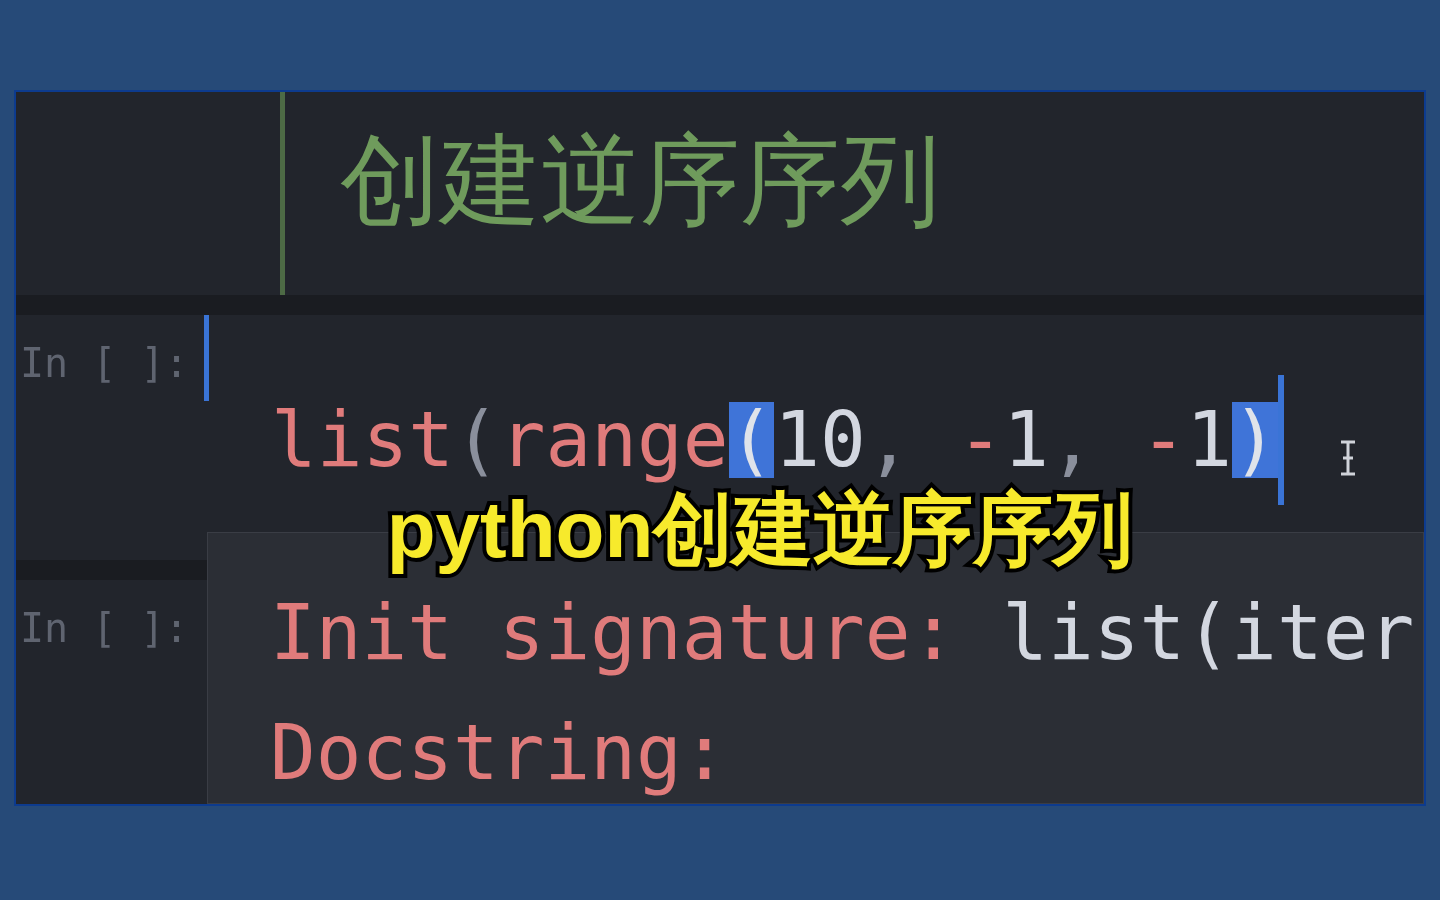  Describe the element at coordinates (1348, 458) in the screenshot. I see `text-cursor-icon` at that location.